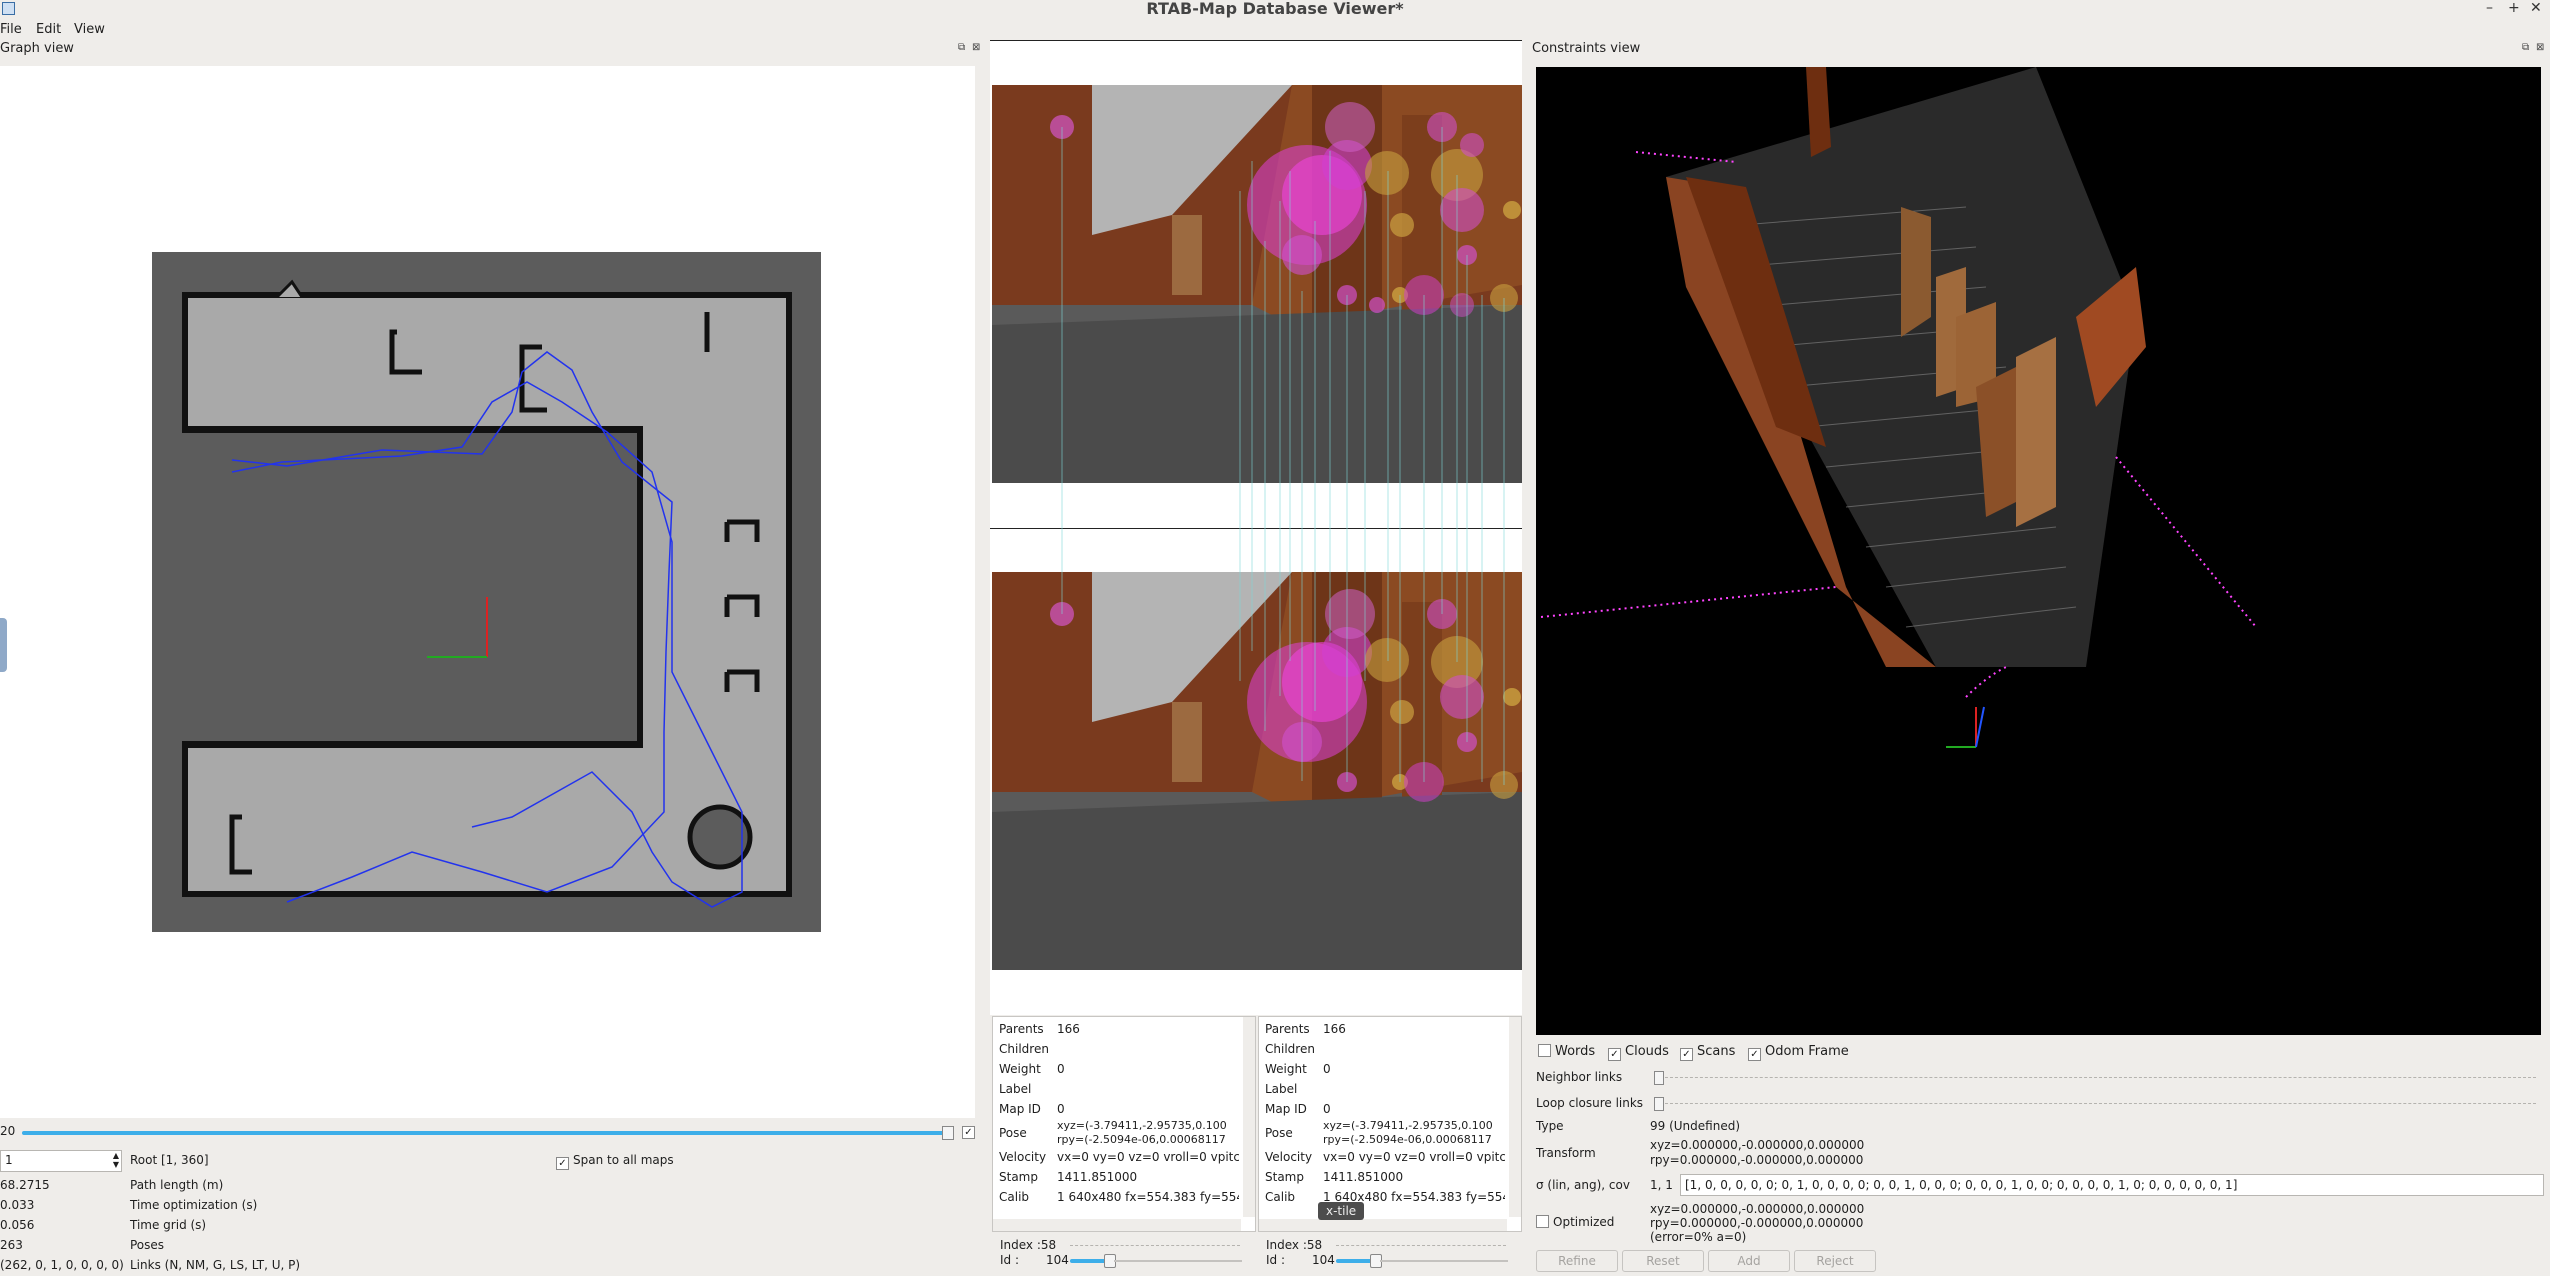 This screenshot has width=2550, height=1276. What do you see at coordinates (562, 1163) in the screenshot?
I see `span-checkbox-box: ✓` at bounding box center [562, 1163].